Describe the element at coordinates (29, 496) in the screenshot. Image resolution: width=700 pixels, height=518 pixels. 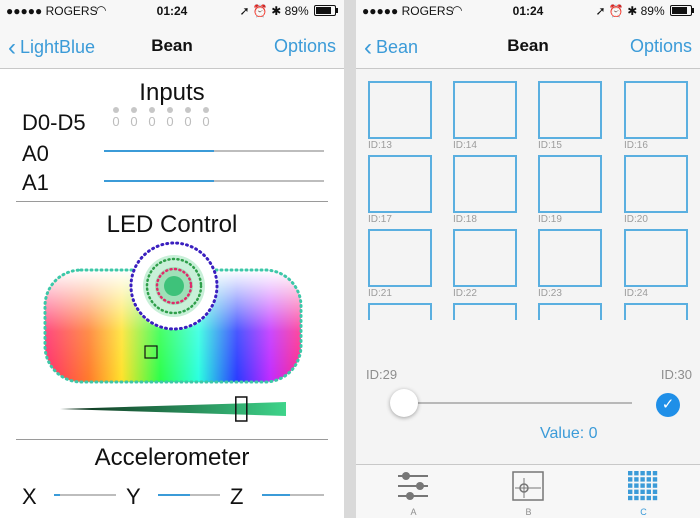
I see `accel-x-label: X` at that location.